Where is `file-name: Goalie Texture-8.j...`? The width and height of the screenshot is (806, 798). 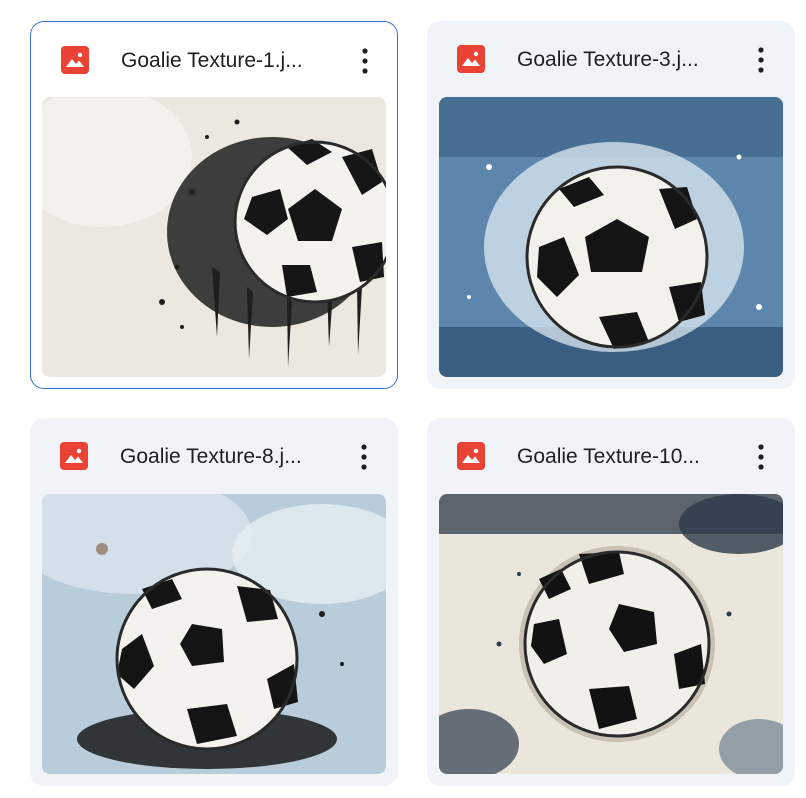 file-name: Goalie Texture-8.j... is located at coordinates (211, 456).